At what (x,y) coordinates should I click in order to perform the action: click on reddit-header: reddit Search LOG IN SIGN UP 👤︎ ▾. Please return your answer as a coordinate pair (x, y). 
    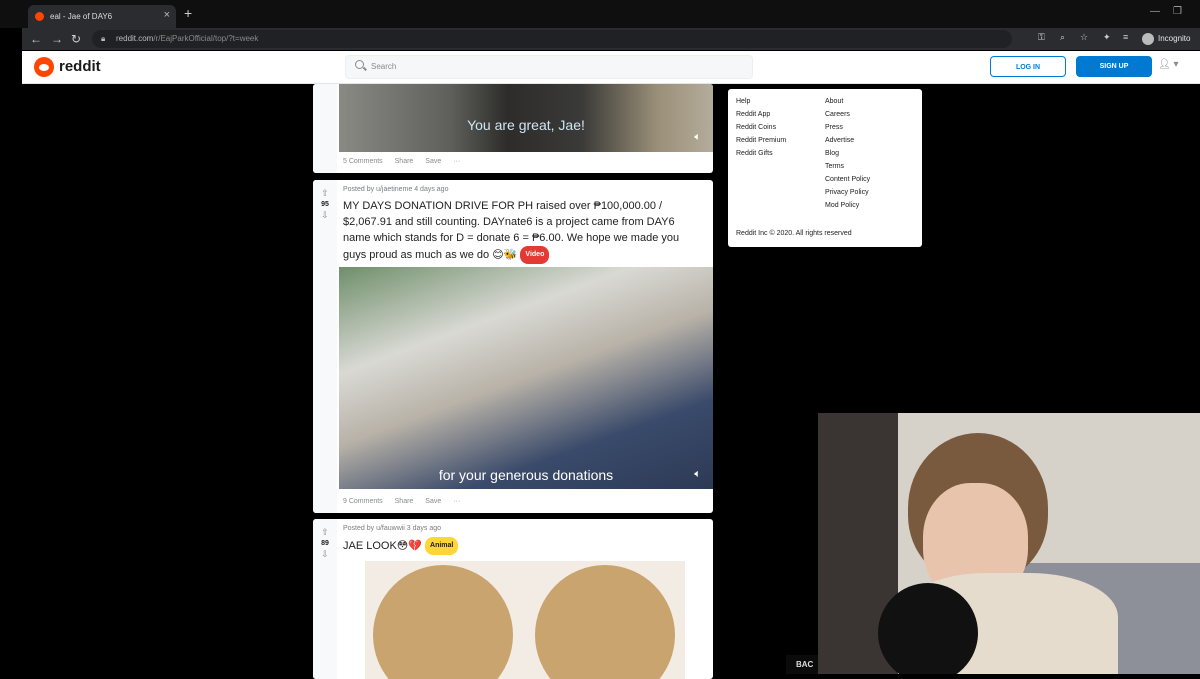
    Looking at the image, I should click on (611, 67).